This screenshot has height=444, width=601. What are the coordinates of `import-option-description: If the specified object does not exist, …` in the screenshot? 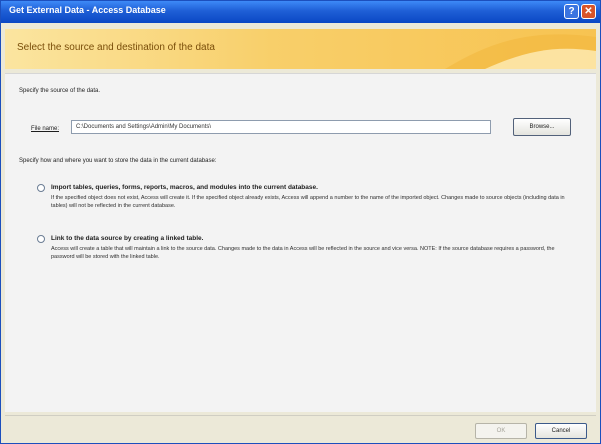 It's located at (308, 202).